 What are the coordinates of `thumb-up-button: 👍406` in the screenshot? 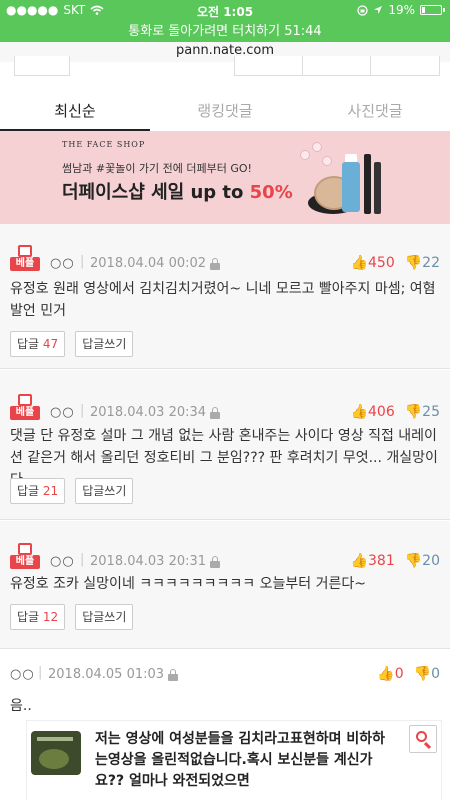 It's located at (373, 412).